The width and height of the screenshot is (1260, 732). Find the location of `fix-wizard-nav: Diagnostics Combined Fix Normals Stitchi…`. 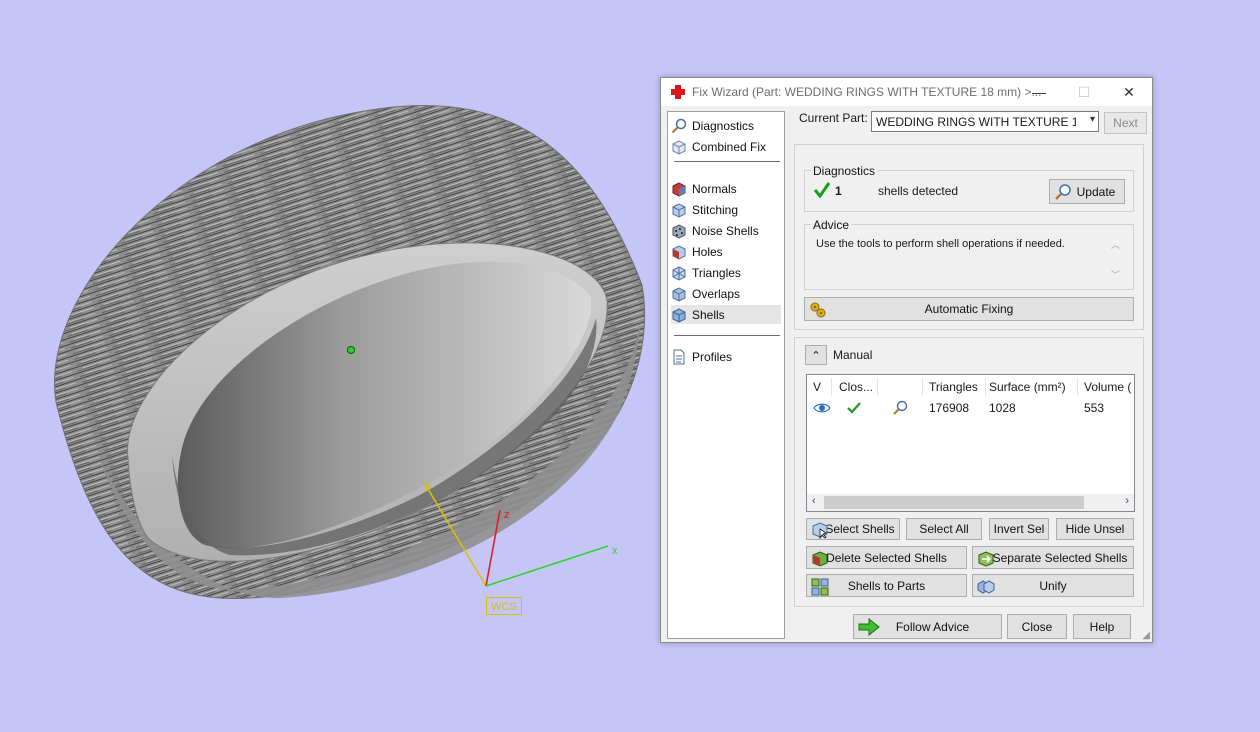

fix-wizard-nav: Diagnostics Combined Fix Normals Stitchi… is located at coordinates (726, 375).